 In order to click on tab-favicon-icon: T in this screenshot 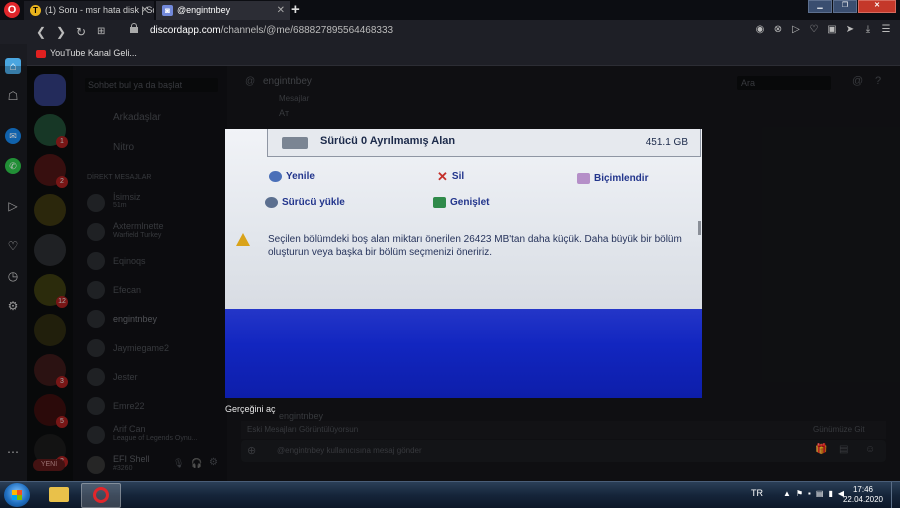, I will do `click(35, 11)`.